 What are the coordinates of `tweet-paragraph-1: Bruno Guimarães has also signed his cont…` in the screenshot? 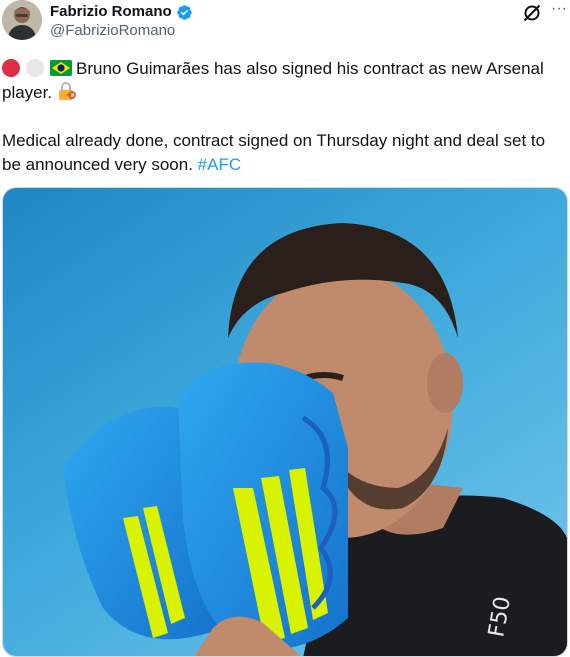 It's located at (285, 81).